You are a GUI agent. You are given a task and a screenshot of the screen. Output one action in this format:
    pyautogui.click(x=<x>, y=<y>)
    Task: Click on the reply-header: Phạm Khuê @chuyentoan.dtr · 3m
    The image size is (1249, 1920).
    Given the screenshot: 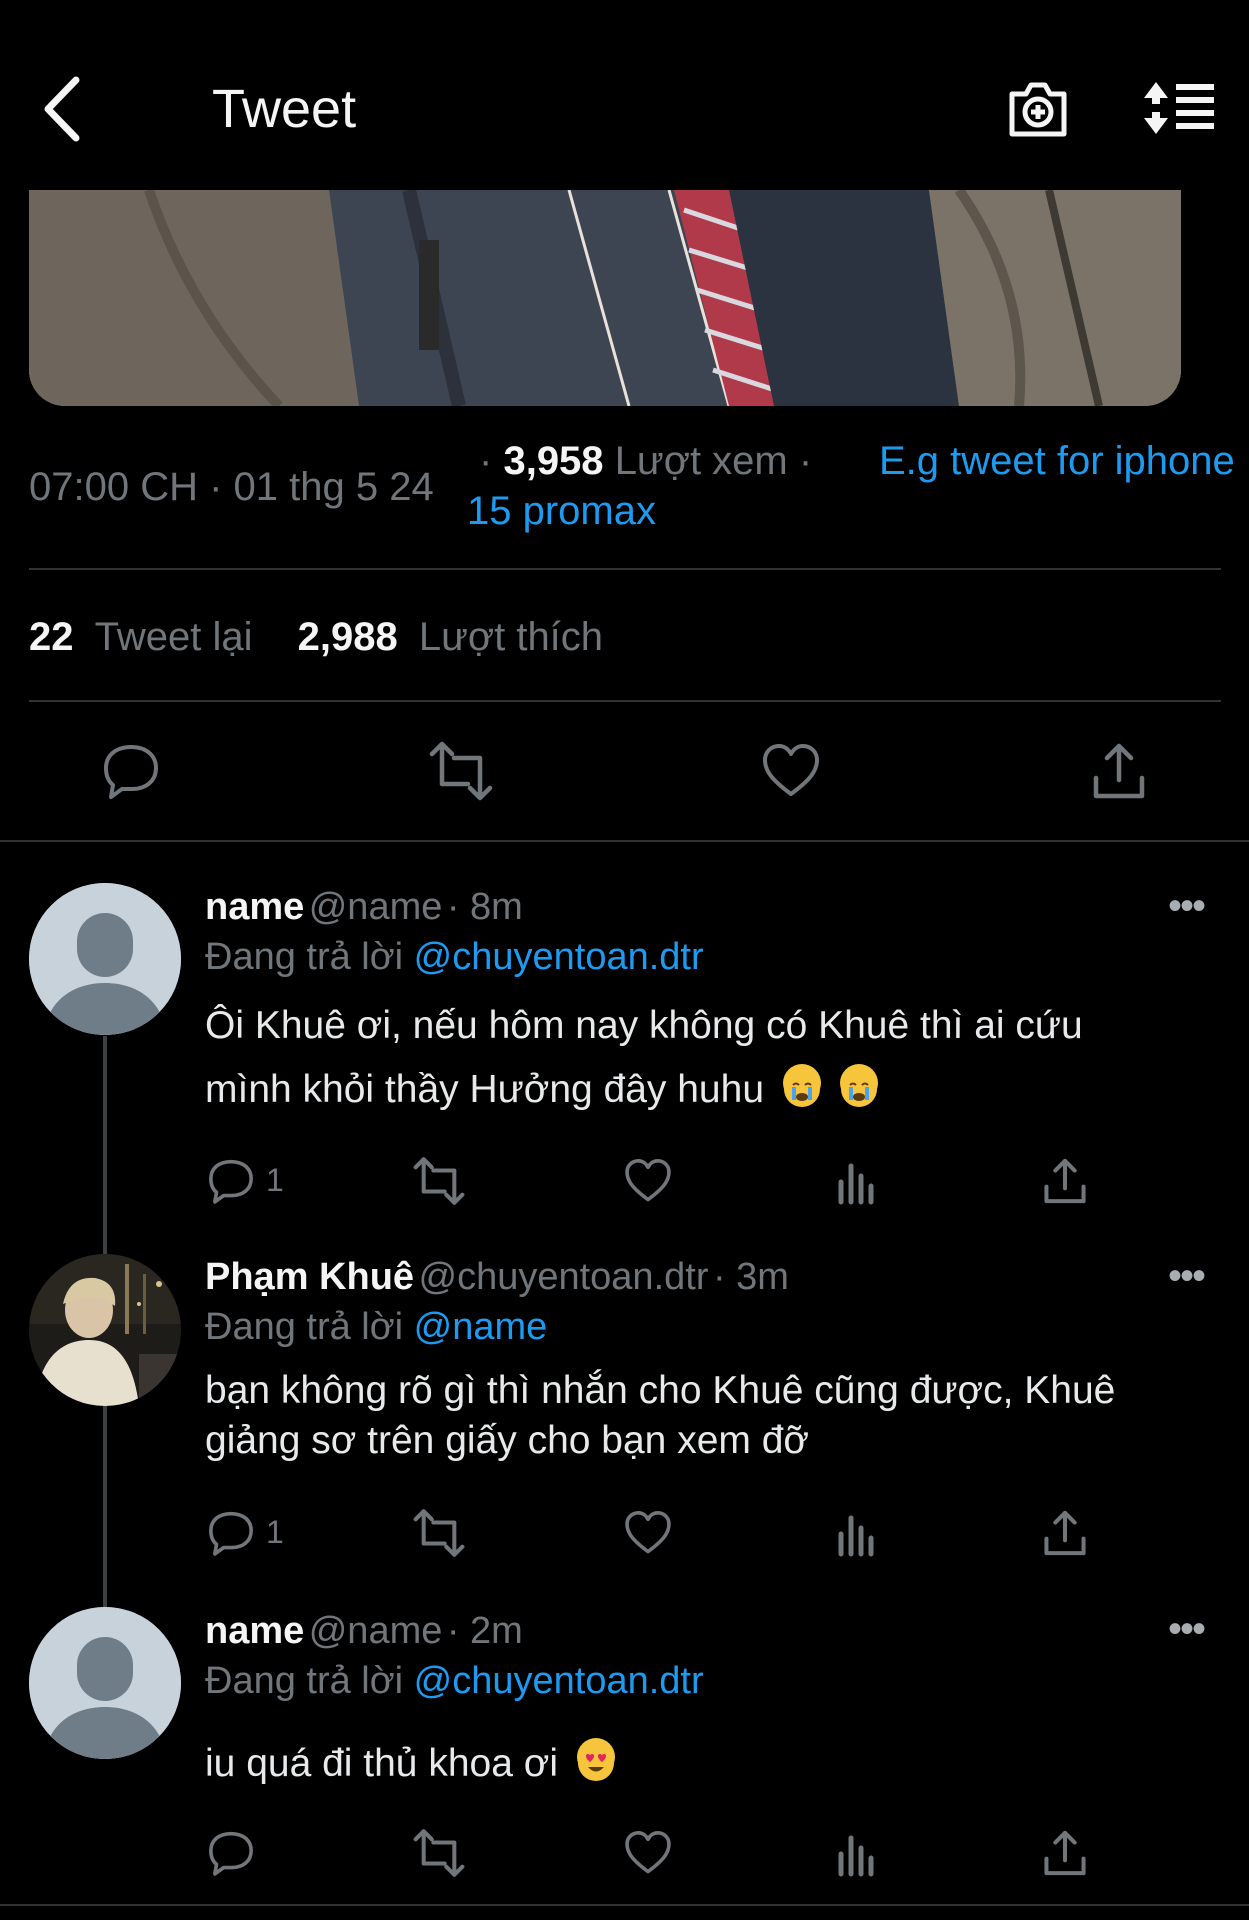 What is the action you would take?
    pyautogui.click(x=497, y=1277)
    